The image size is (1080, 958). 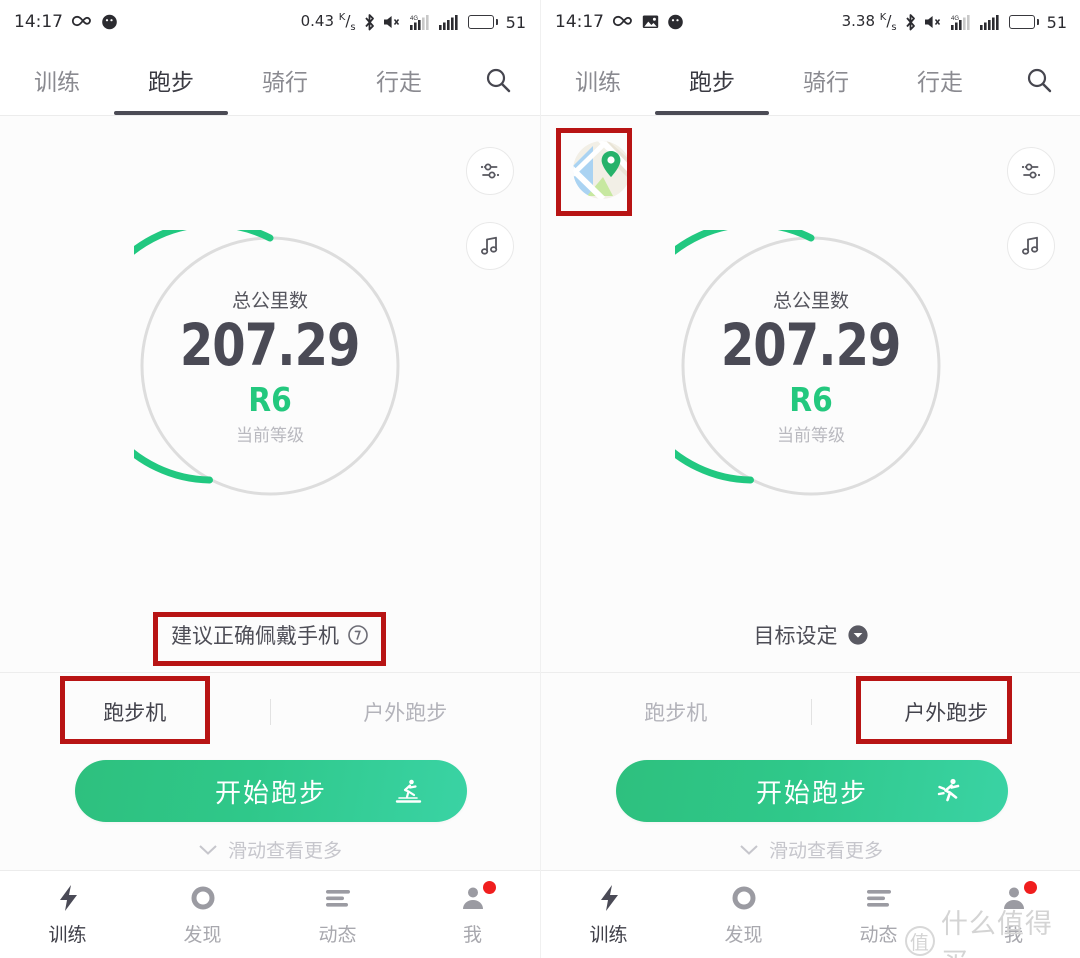 I want to click on tab-active-underline, so click(x=712, y=113).